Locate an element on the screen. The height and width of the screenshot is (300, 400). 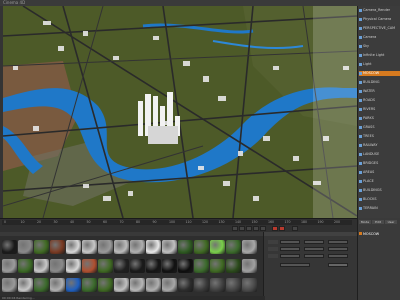
material-manager is located at coordinates (131, 267).